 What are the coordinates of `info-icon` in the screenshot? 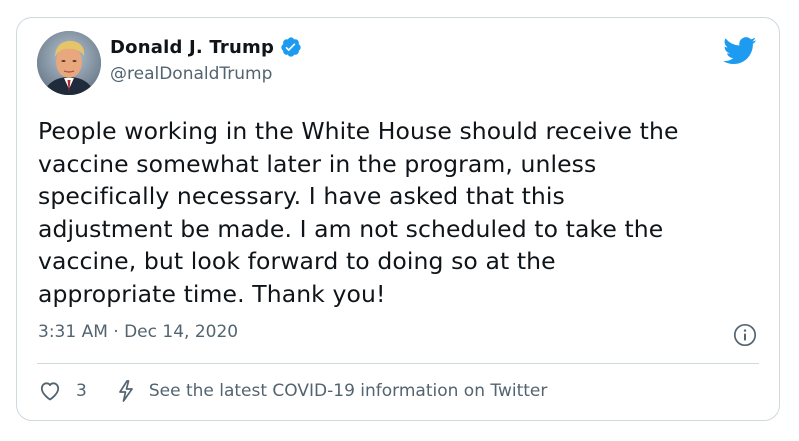 It's located at (745, 335).